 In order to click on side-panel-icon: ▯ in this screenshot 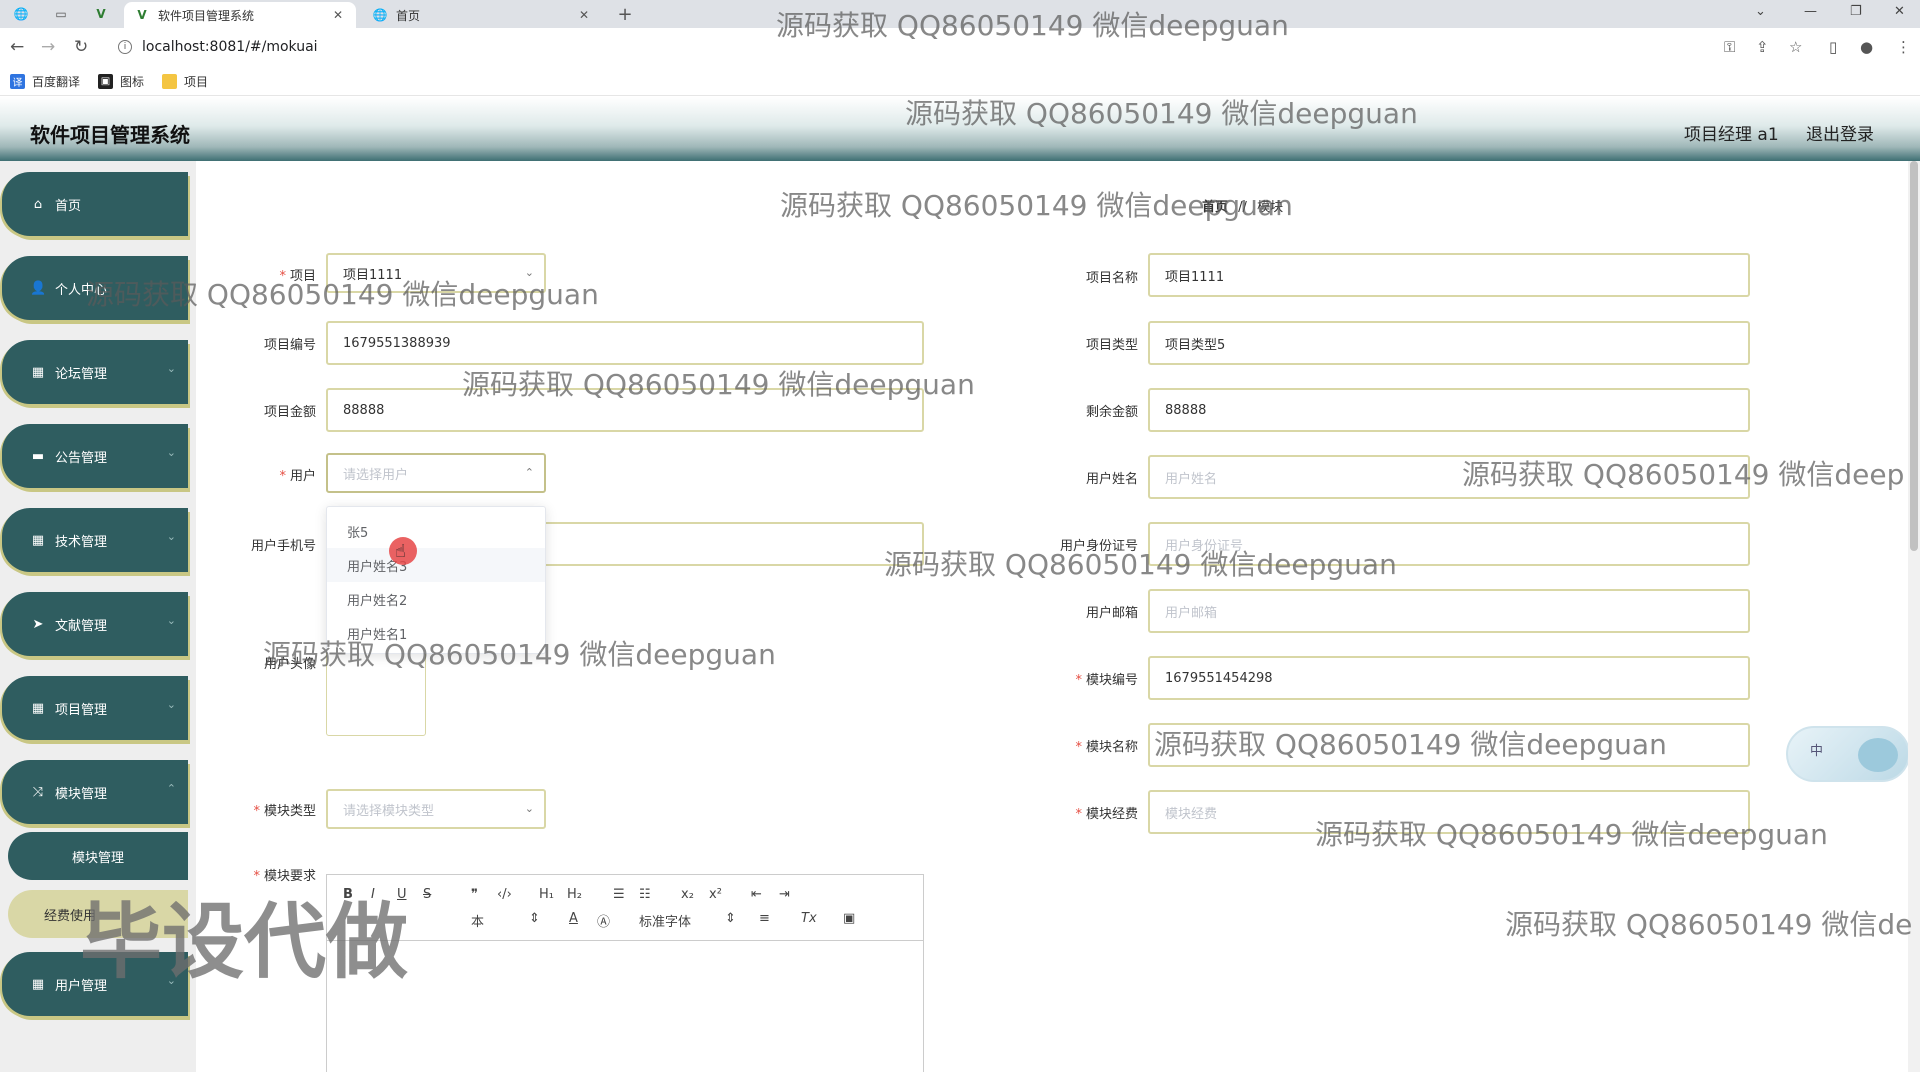, I will do `click(1833, 47)`.